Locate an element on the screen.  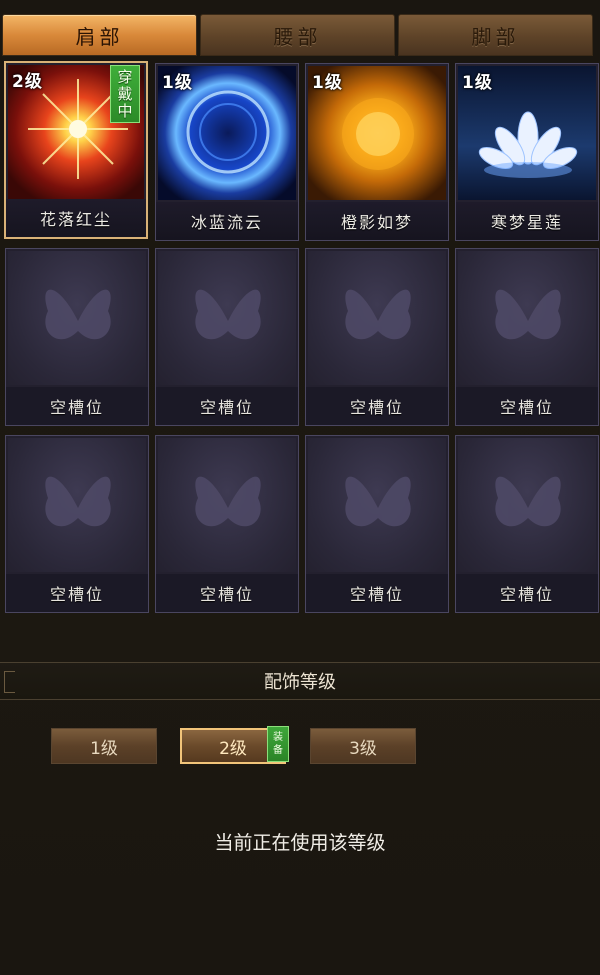
item-name: 寒梦星莲 is located at coordinates (527, 221).